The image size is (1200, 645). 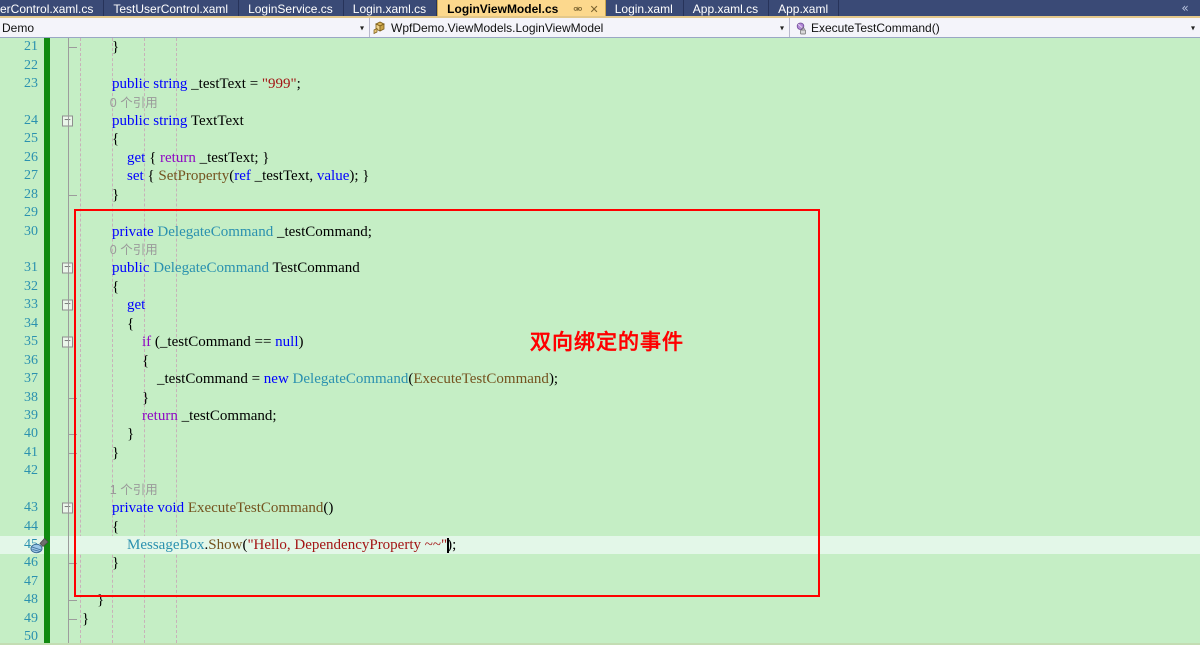 I want to click on code-line: 47, so click(x=600, y=582).